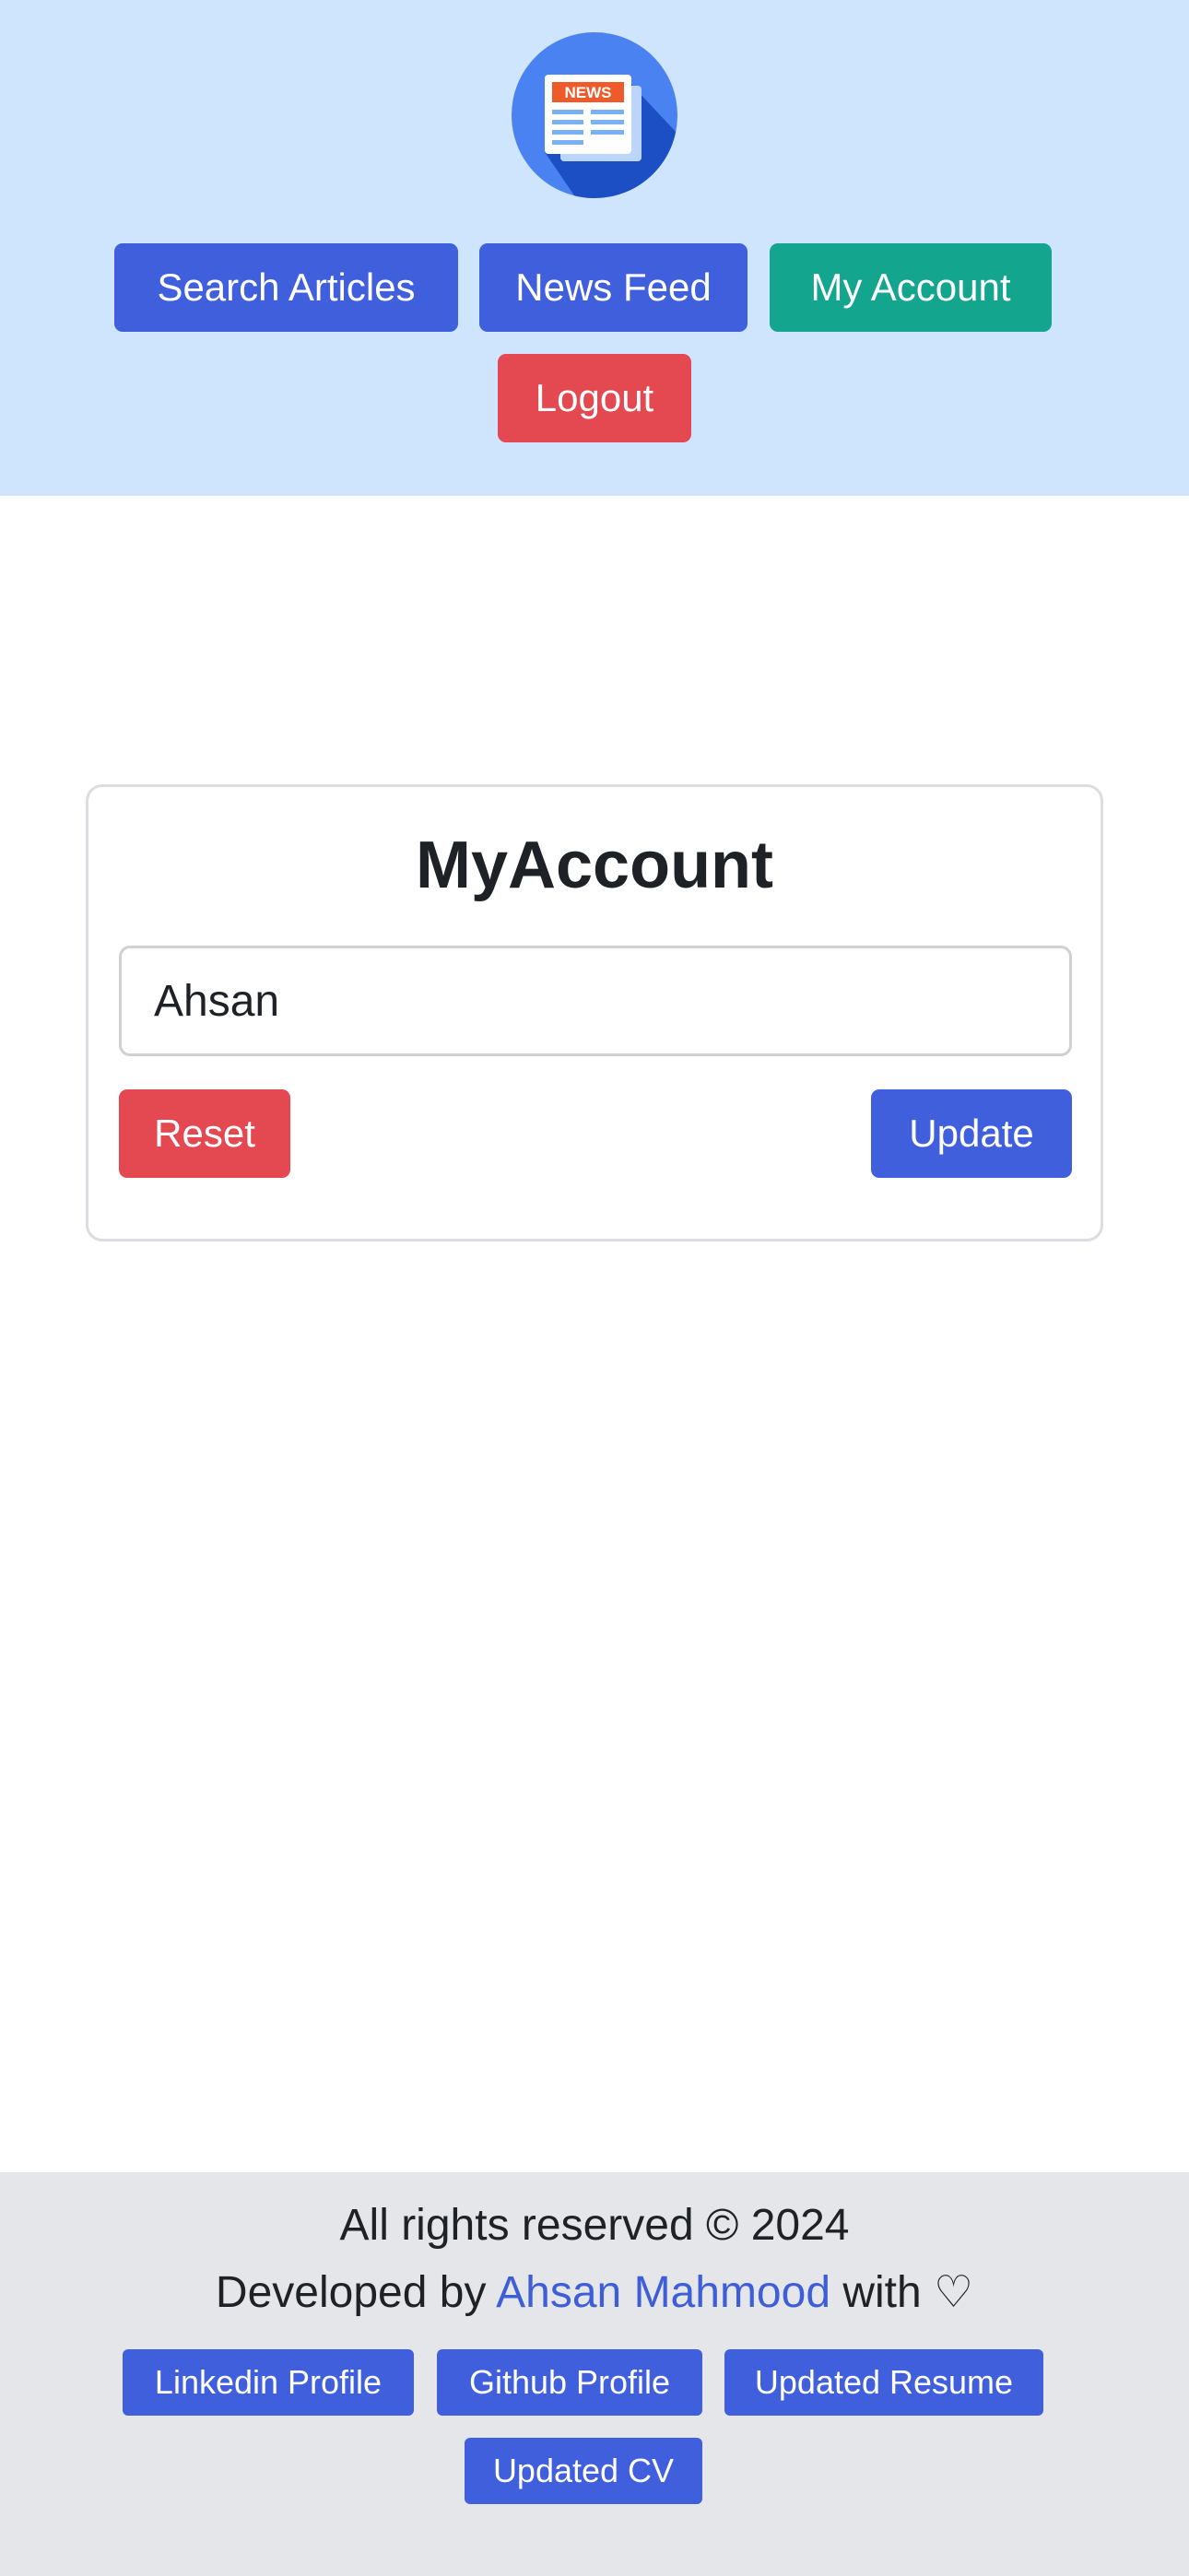 This screenshot has height=2576, width=1189. Describe the element at coordinates (584, 2471) in the screenshot. I see `updated-cv-button: Updated CV` at that location.